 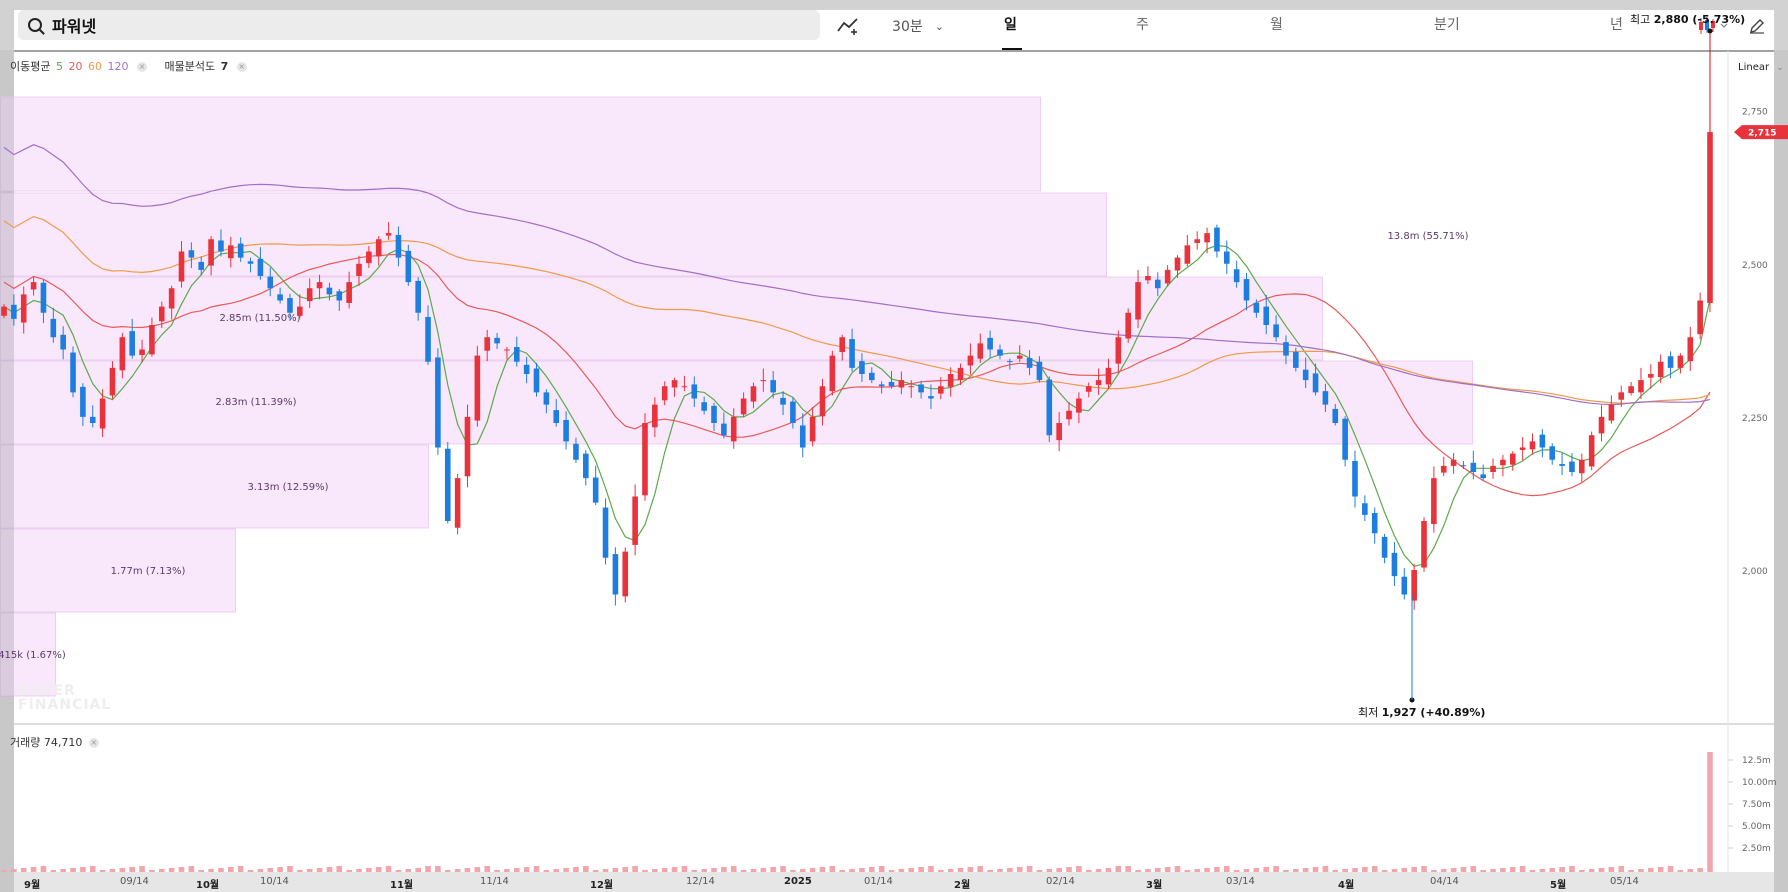 I want to click on volume-profile-close-icon: ×, so click(x=241, y=67).